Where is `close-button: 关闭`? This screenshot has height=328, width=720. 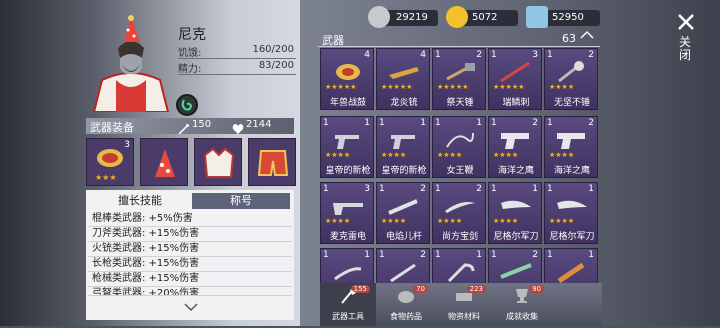
close-button: 关闭 is located at coordinates (685, 49).